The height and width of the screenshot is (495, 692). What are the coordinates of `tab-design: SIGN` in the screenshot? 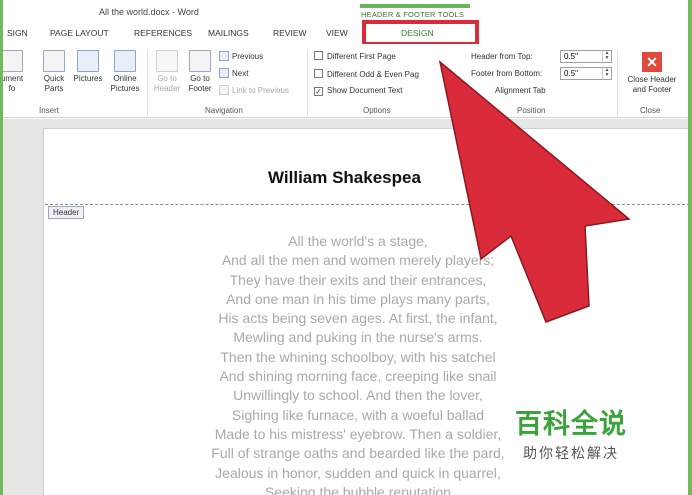 It's located at (17, 33).